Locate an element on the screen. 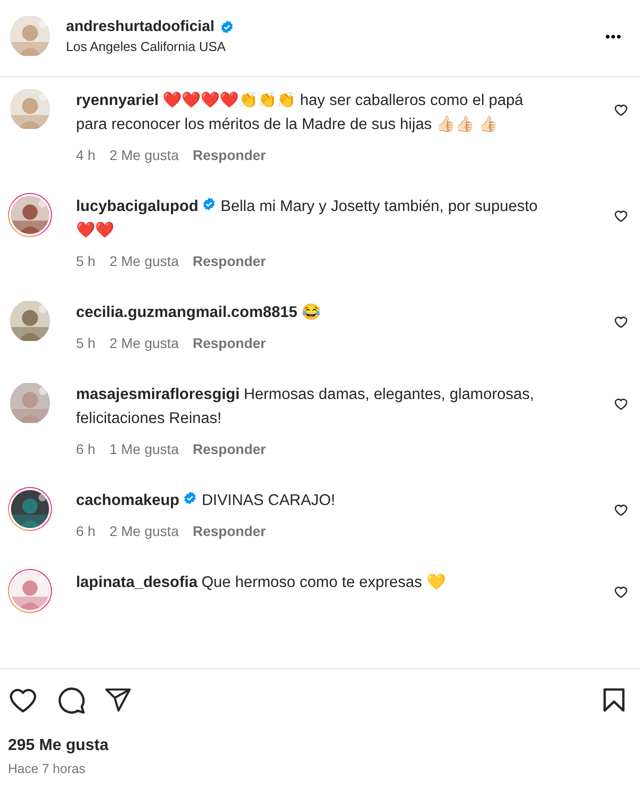  comment-text: cecilia.guzmangmail.com8815 😂 is located at coordinates (199, 312).